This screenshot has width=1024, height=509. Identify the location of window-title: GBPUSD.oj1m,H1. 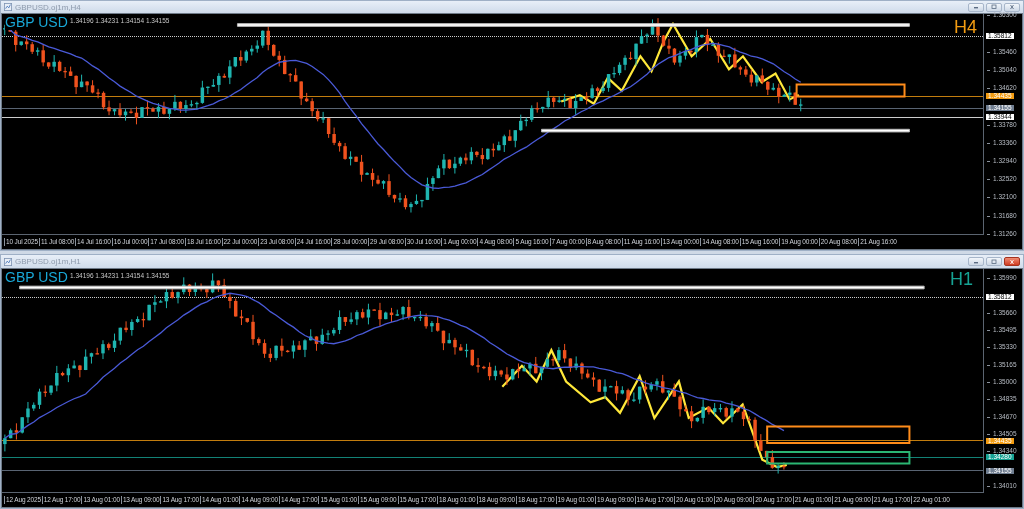
(48, 261).